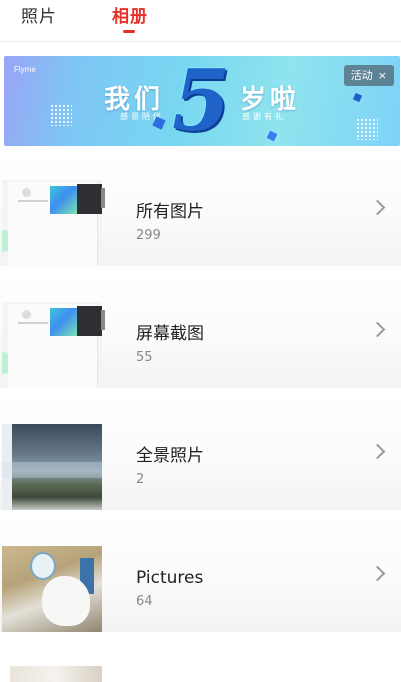 The image size is (401, 682). I want to click on activity-tag: 活动 ×, so click(368, 75).